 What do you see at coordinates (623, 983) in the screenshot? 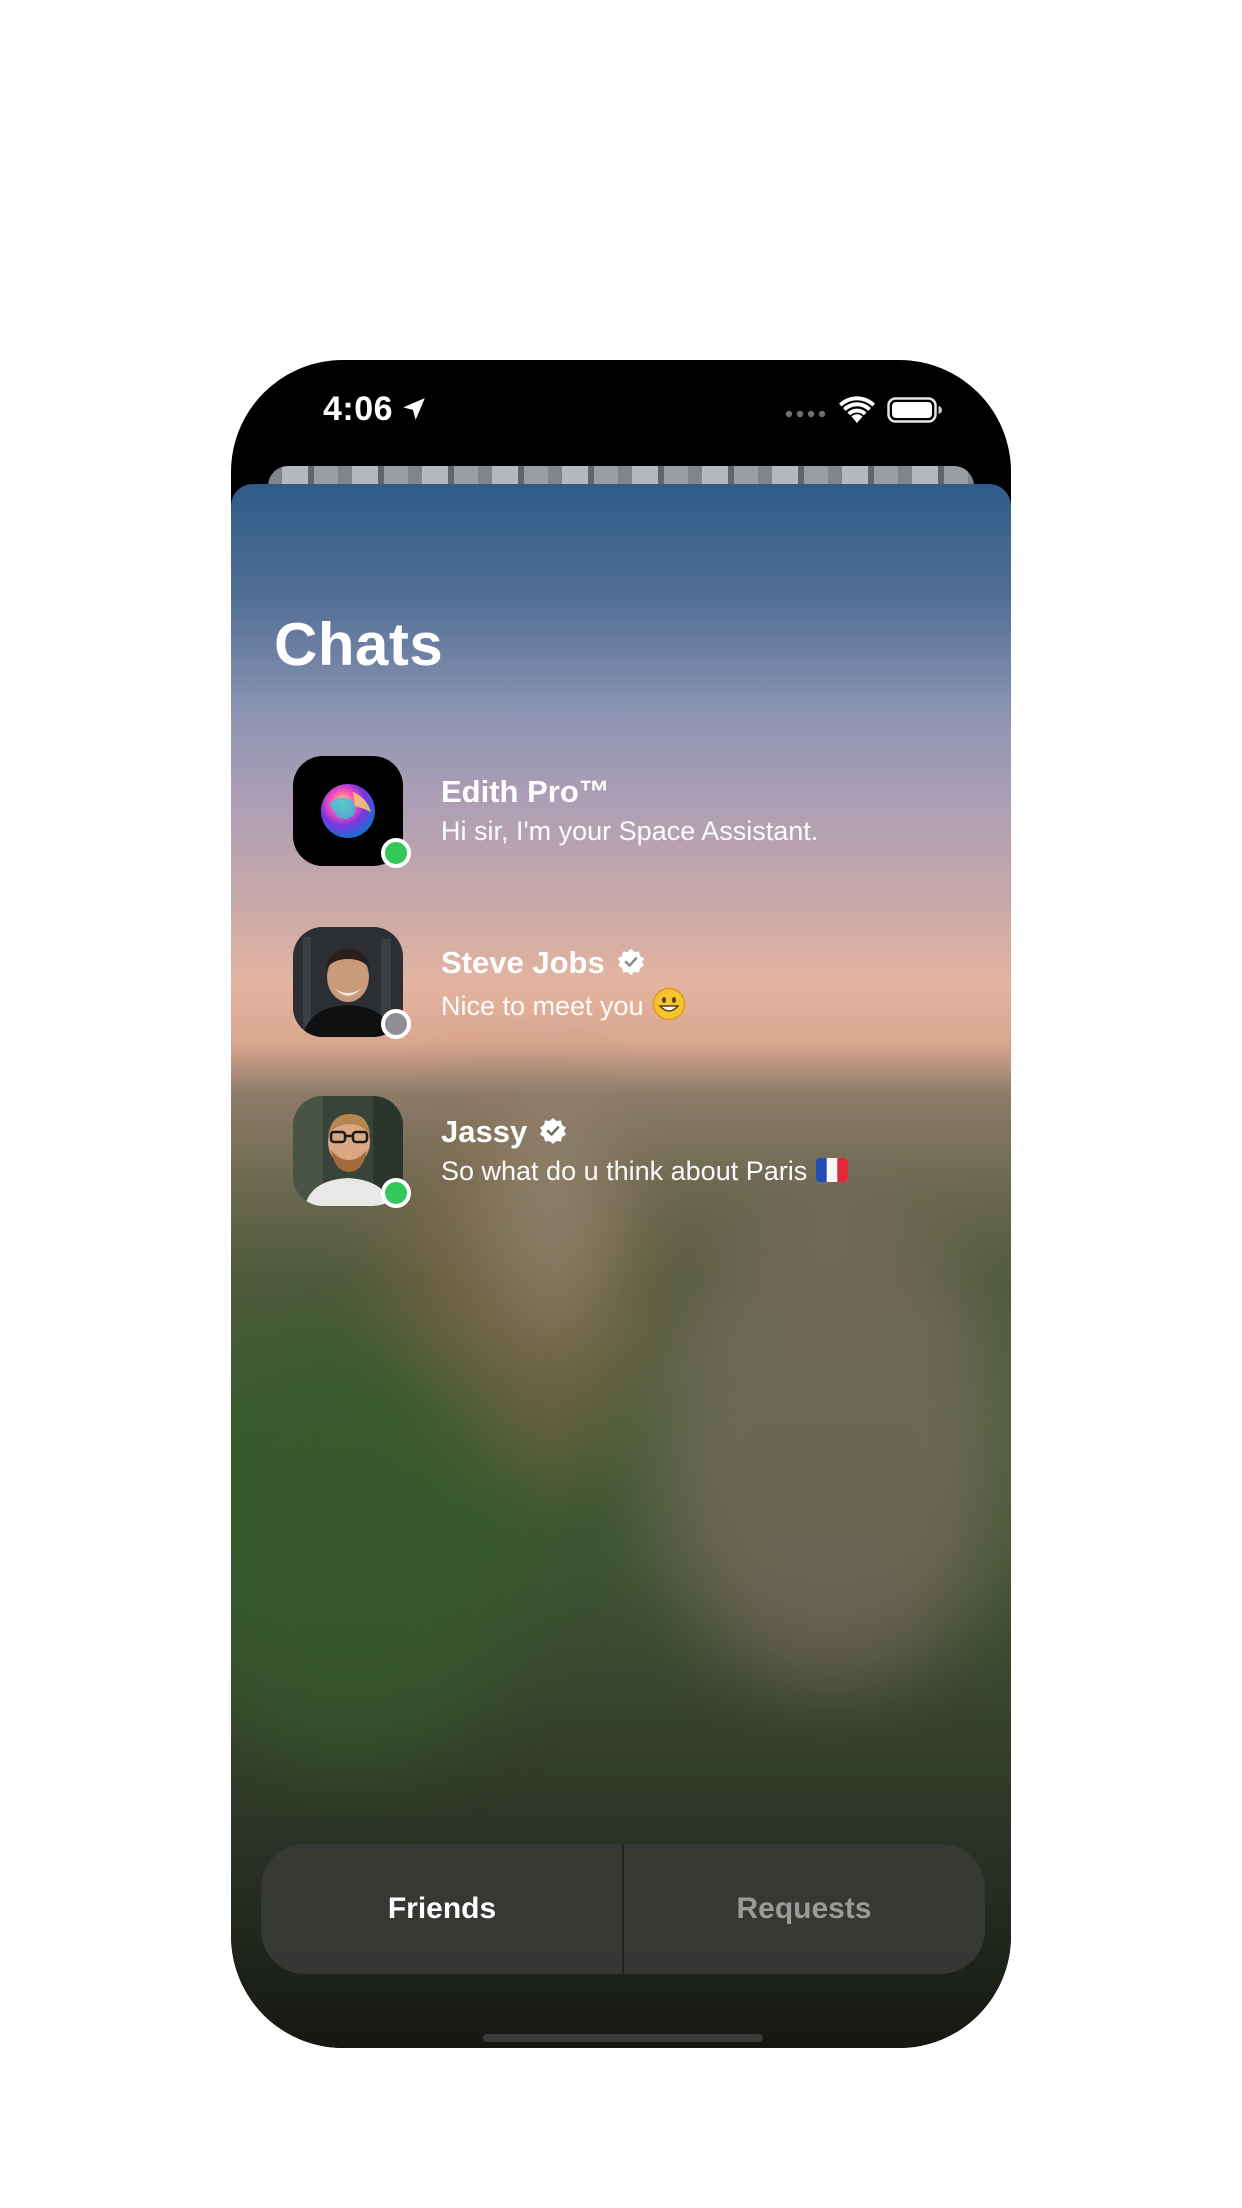
I see `chat-row-steve-jobs: Steve Jobs Nice to meet you` at bounding box center [623, 983].